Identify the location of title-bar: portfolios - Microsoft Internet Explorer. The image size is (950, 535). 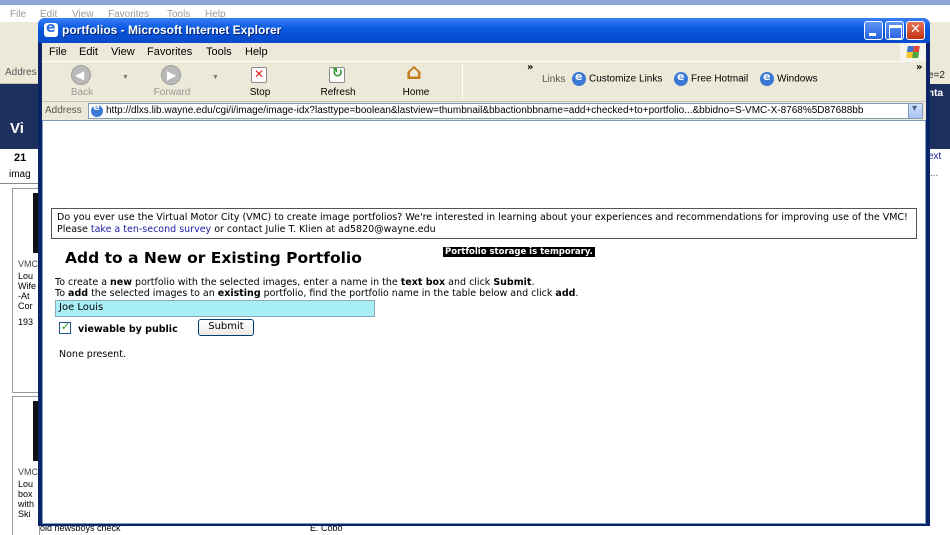
(484, 30).